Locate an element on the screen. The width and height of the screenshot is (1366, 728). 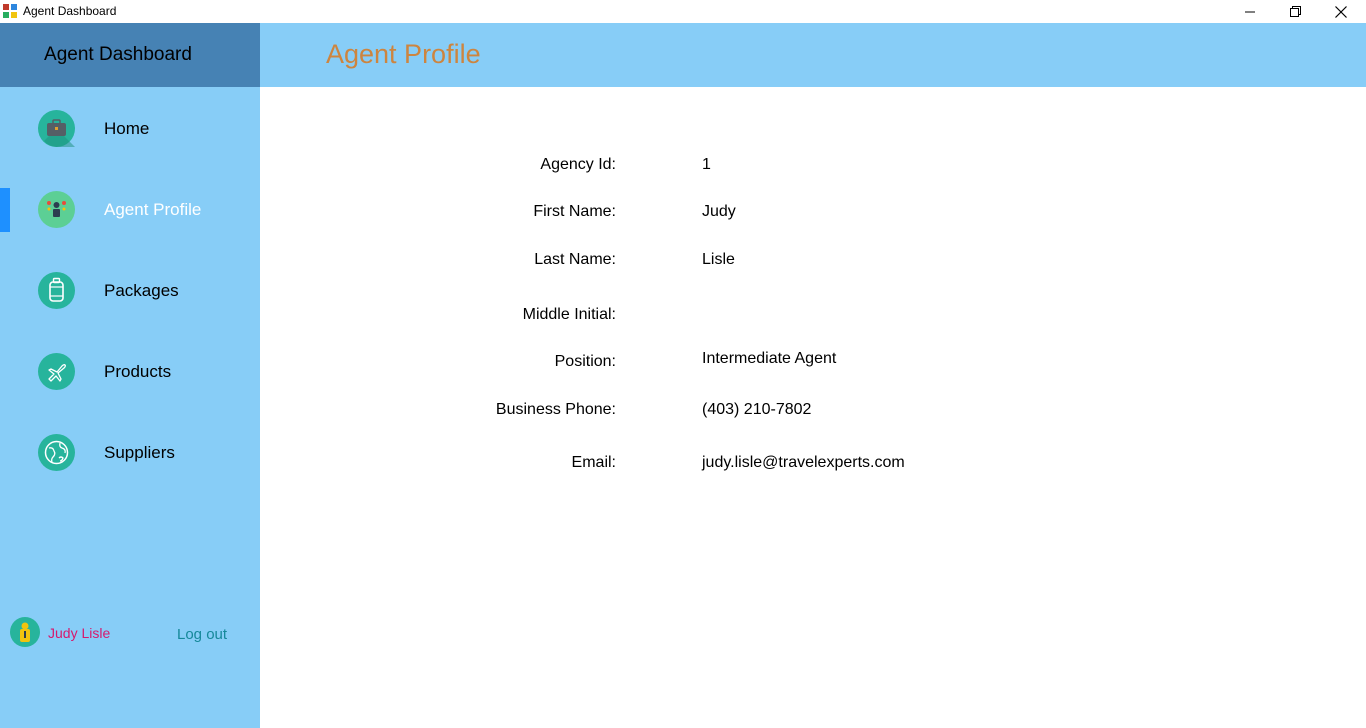
sidebar-item-label: Products is located at coordinates (138, 371).